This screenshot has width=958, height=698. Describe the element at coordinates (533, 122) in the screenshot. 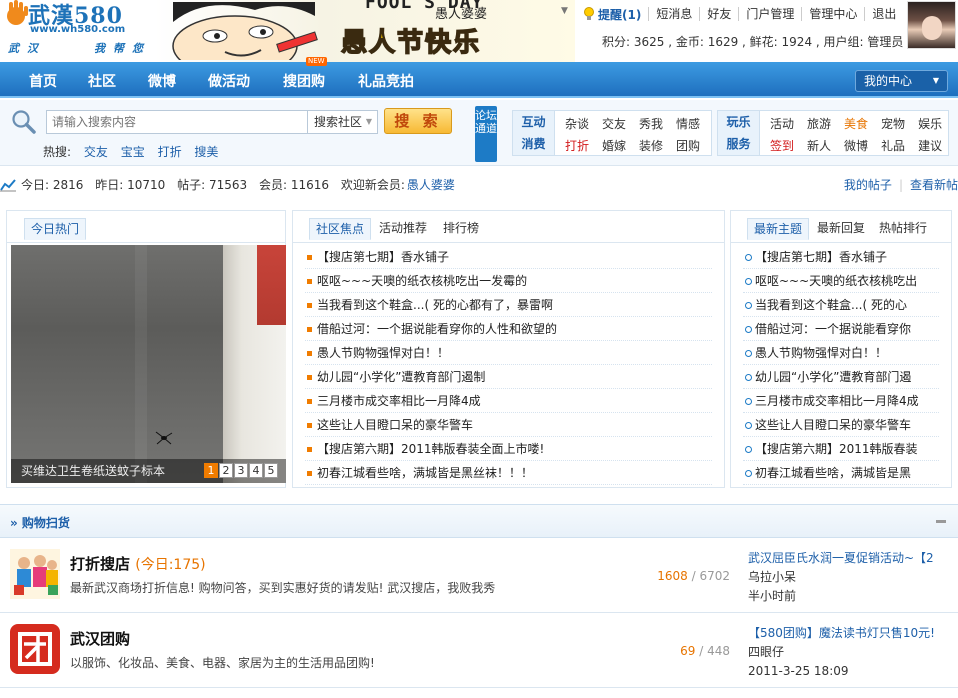

I see `category-label-interaction: 互动` at that location.